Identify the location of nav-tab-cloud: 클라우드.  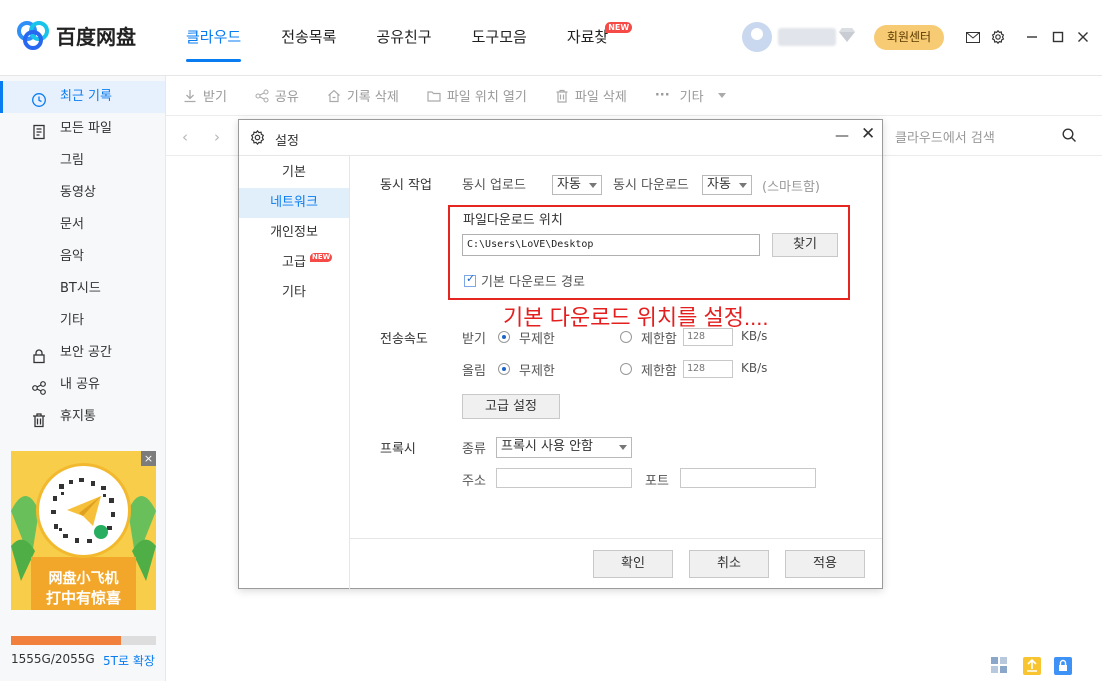
(213, 38).